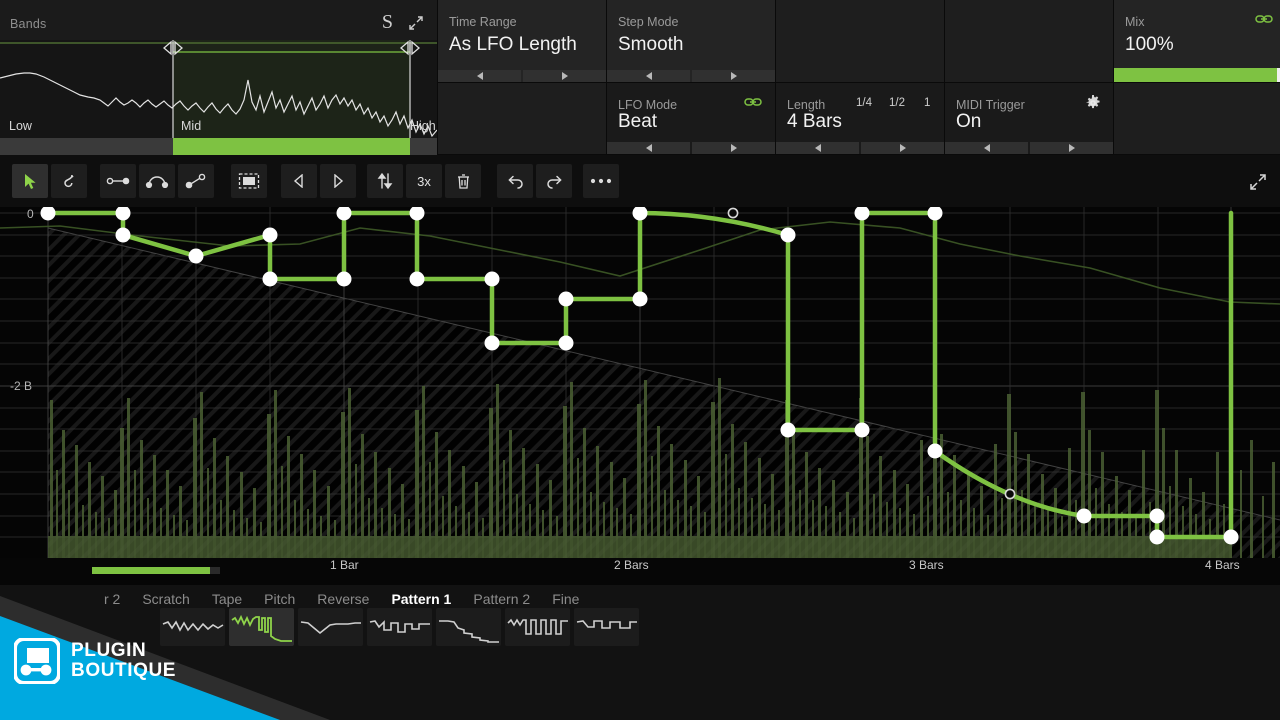  I want to click on x-axis-label-2bars: 2 Bars, so click(631, 565).